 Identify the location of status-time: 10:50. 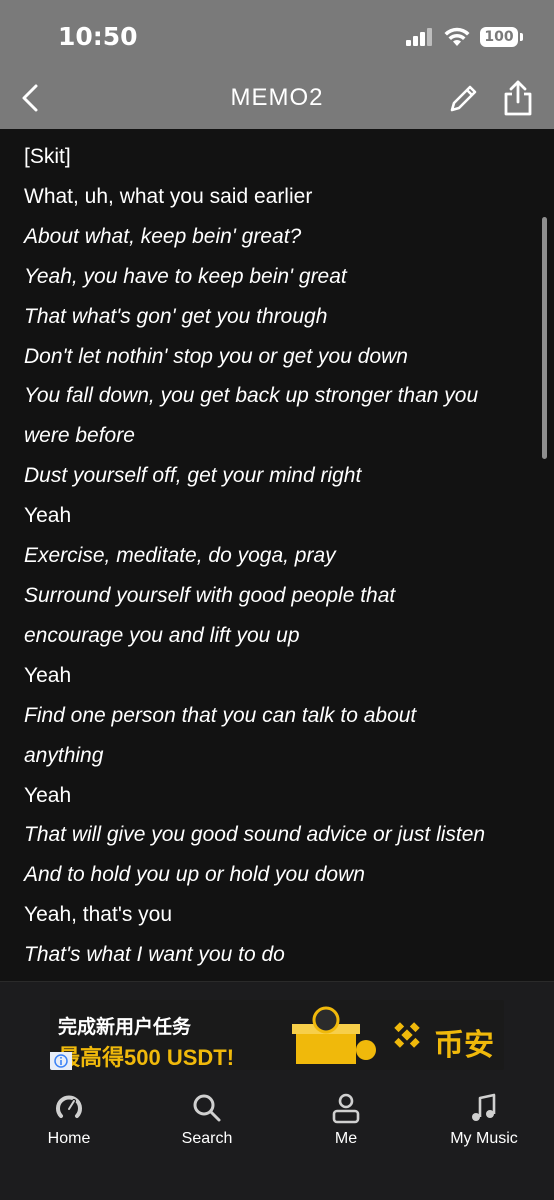
(98, 36).